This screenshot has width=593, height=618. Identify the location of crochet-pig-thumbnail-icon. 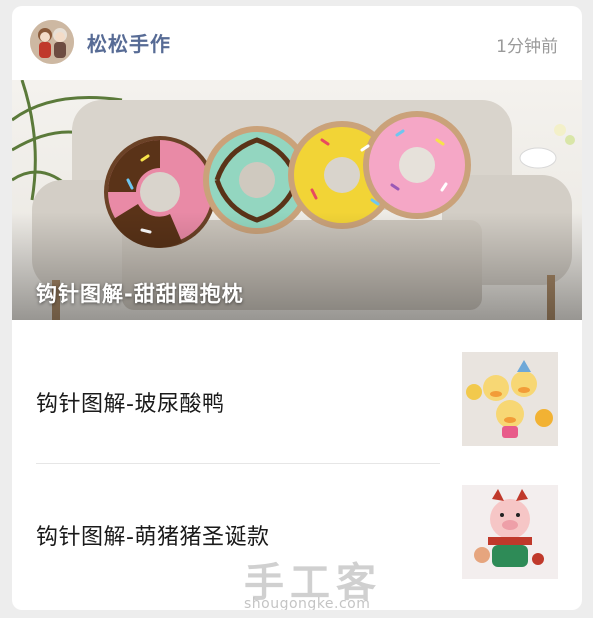
(510, 532).